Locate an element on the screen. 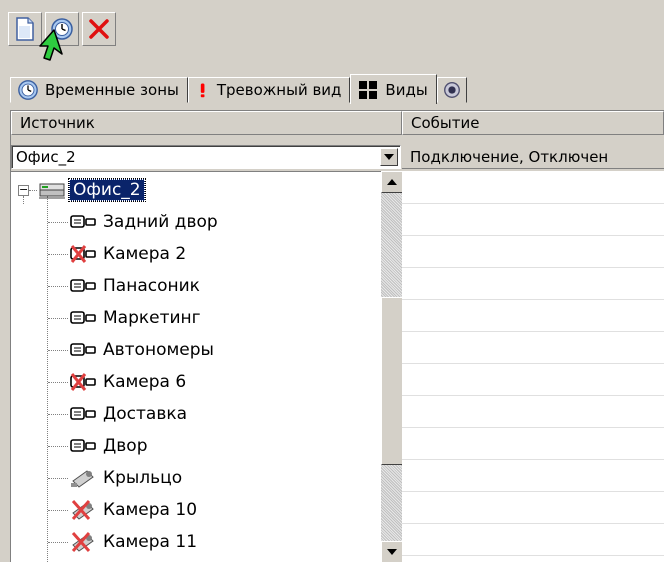 The height and width of the screenshot is (562, 664). tab-camera is located at coordinates (451, 90).